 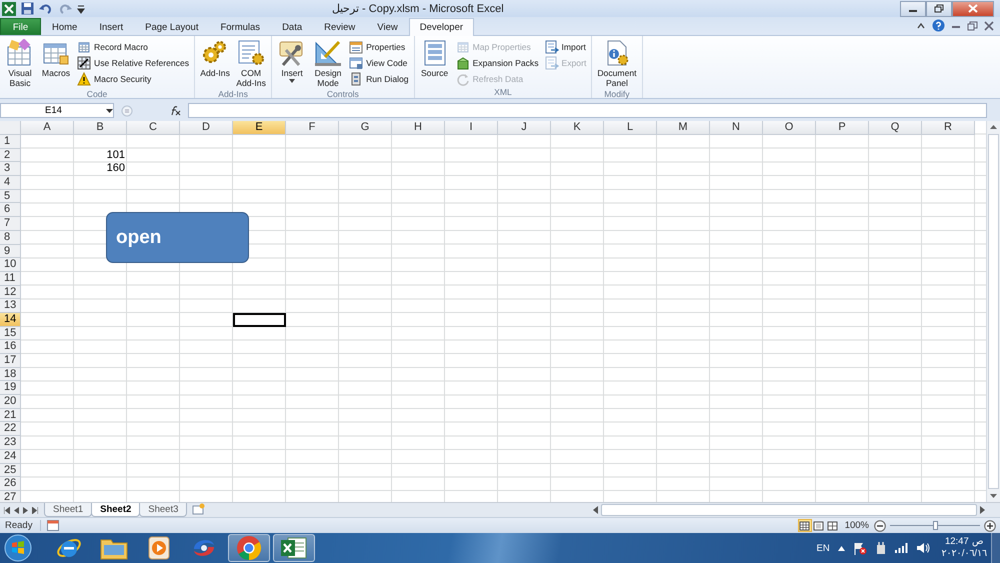 I want to click on row-header: 9, so click(x=10, y=251).